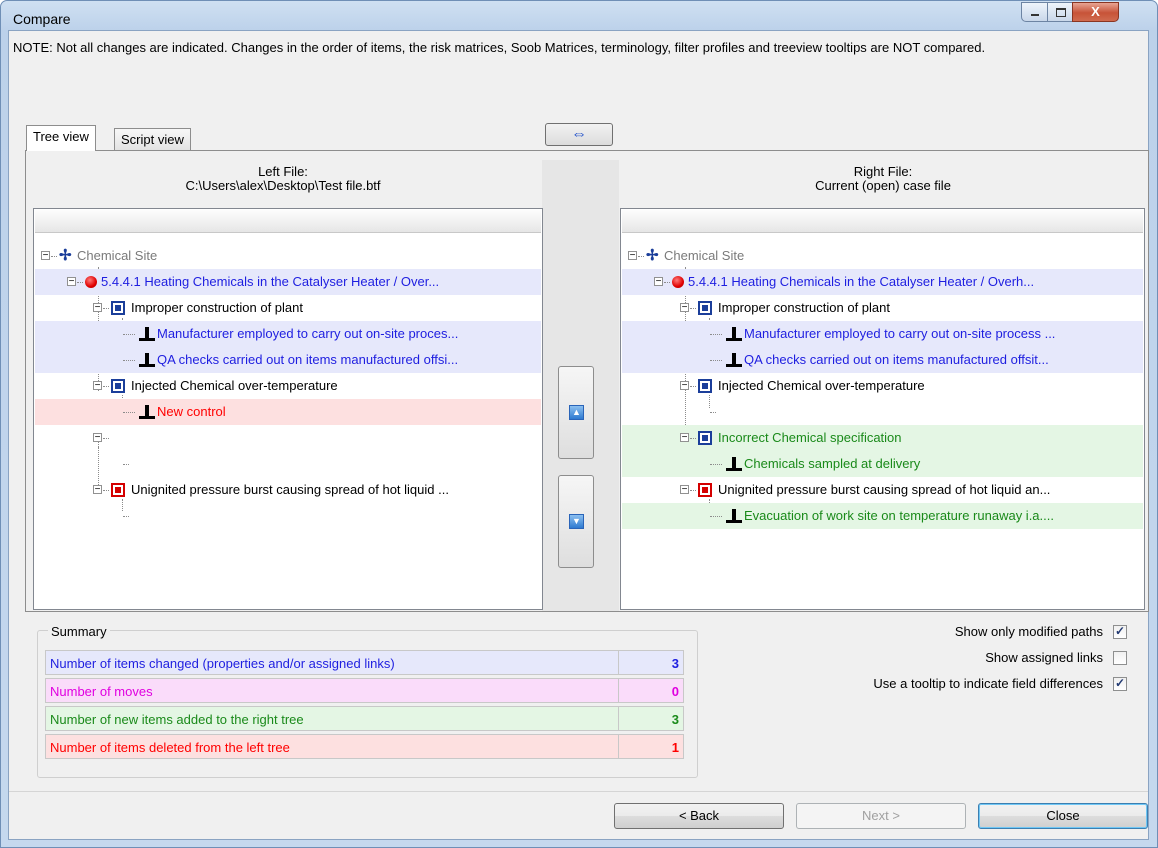 The height and width of the screenshot is (848, 1158). Describe the element at coordinates (1028, 631) in the screenshot. I see `option-label: Show only modified paths` at that location.